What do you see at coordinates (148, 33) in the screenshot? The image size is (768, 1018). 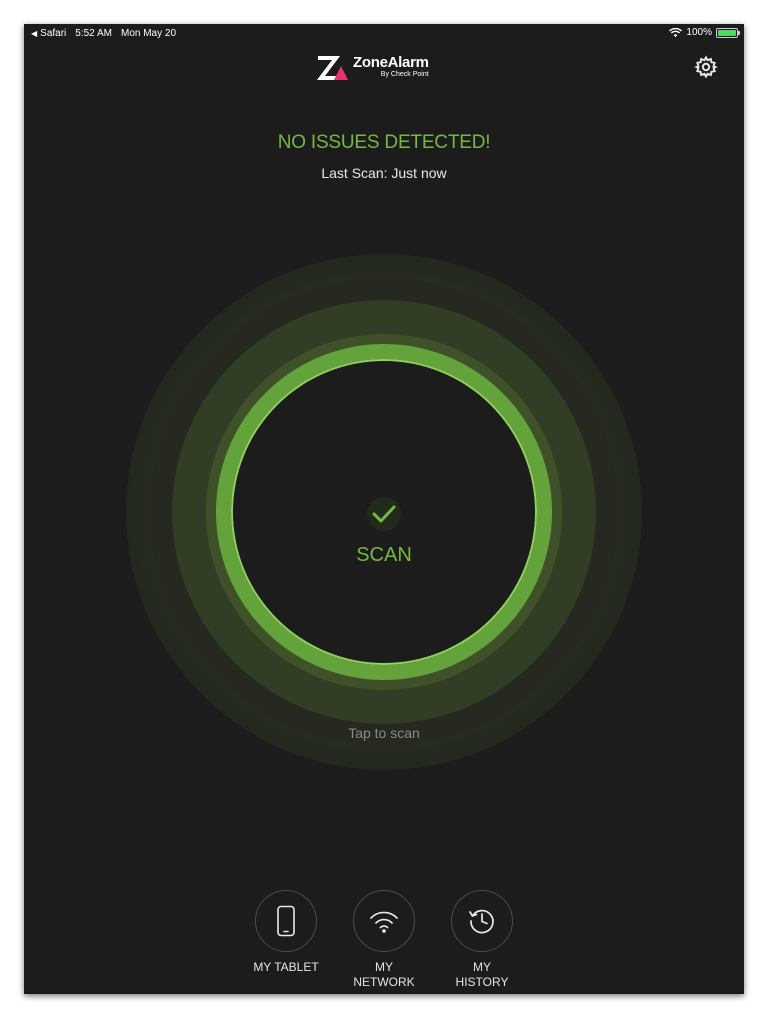 I see `status-date: Mon May 20` at bounding box center [148, 33].